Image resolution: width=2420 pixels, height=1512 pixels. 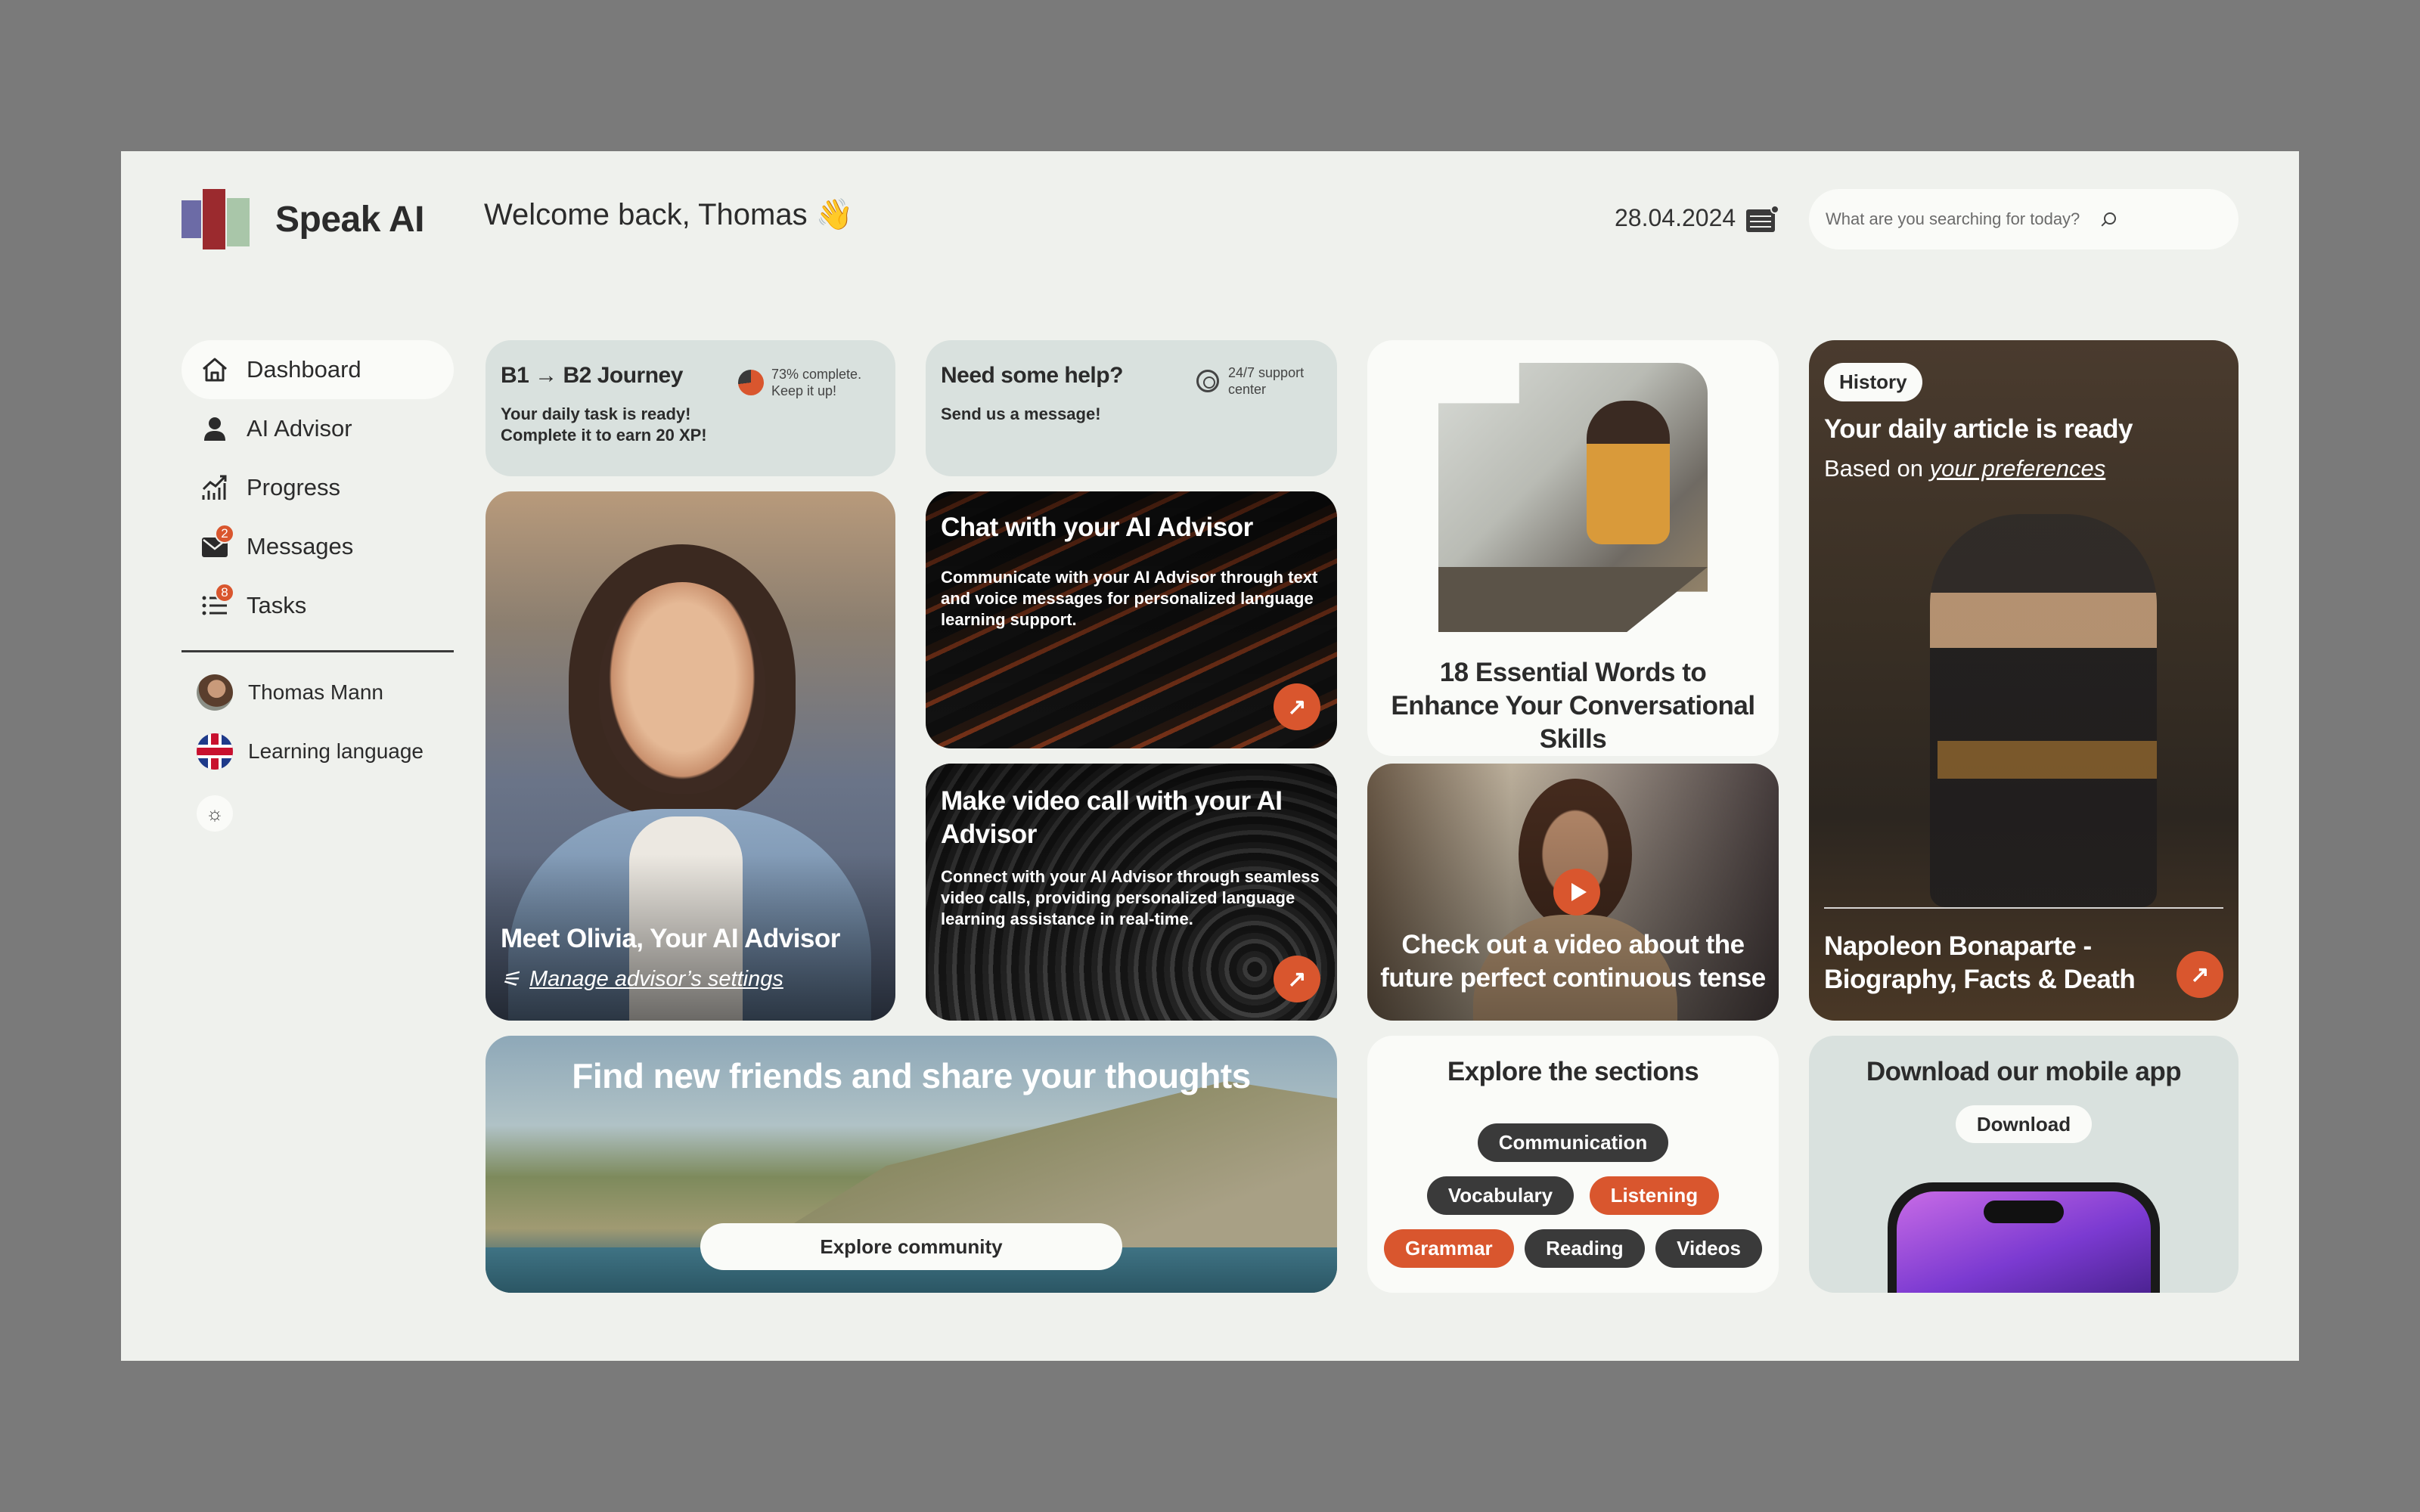 What do you see at coordinates (1112, 817) in the screenshot?
I see `video-call-title: Make video call with your AI Advisor` at bounding box center [1112, 817].